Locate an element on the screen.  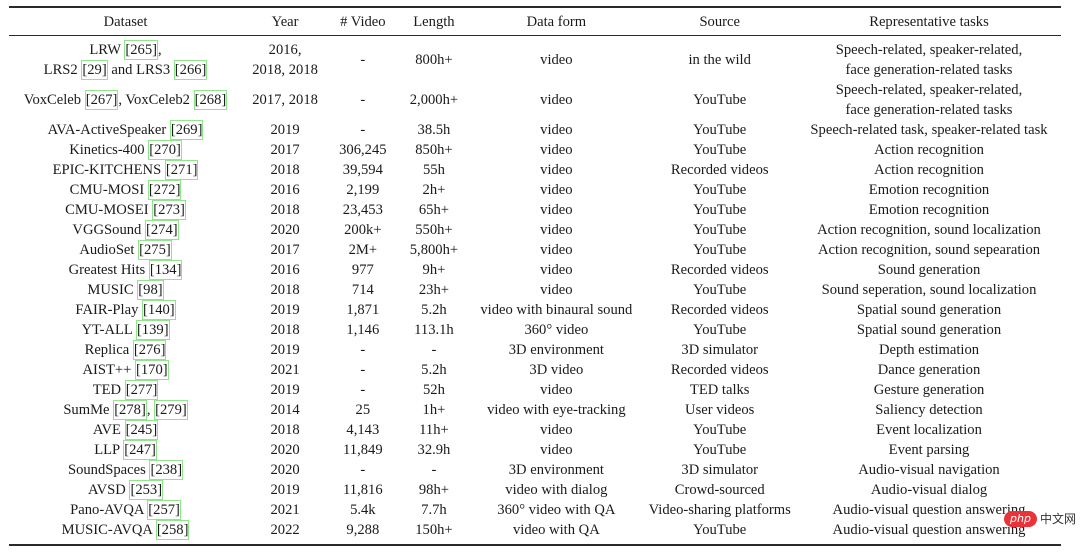
cell-year: 2014 is located at coordinates (285, 410).